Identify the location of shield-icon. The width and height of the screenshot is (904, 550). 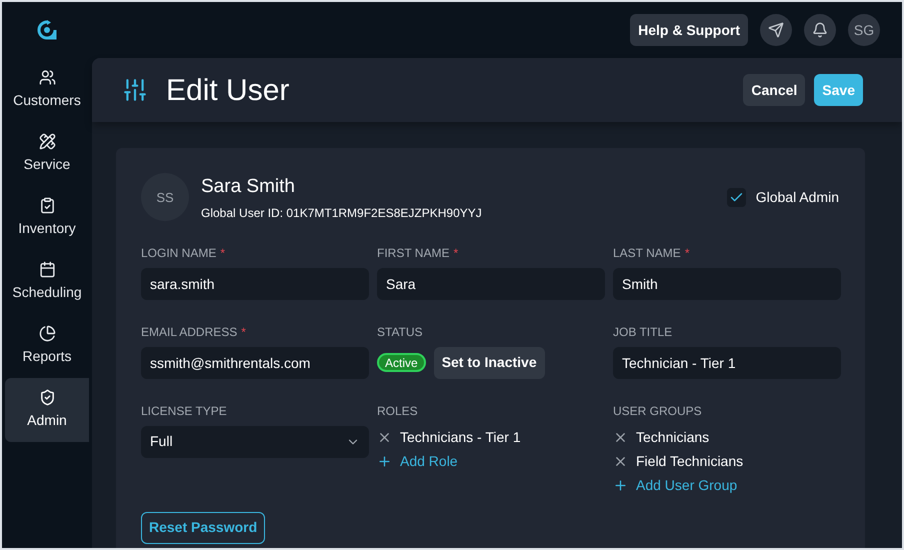
(47, 397).